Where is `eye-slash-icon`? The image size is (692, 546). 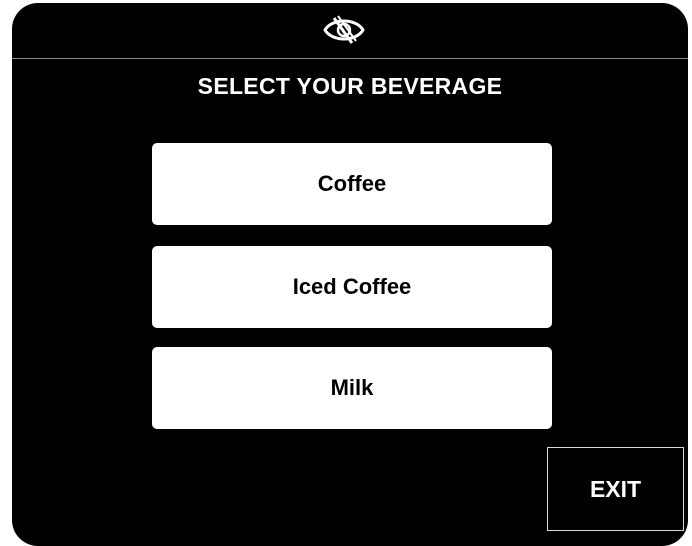
eye-slash-icon is located at coordinates (344, 29).